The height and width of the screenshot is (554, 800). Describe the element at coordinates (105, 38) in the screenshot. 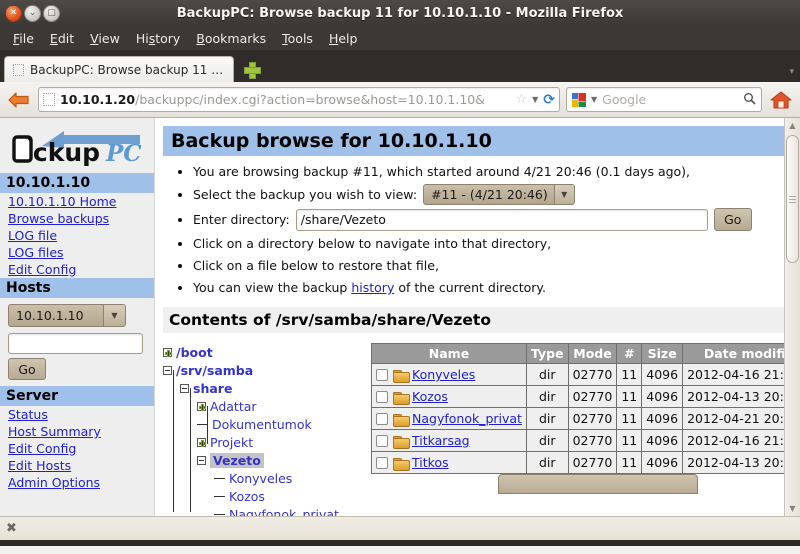

I see `menu-view: View` at that location.